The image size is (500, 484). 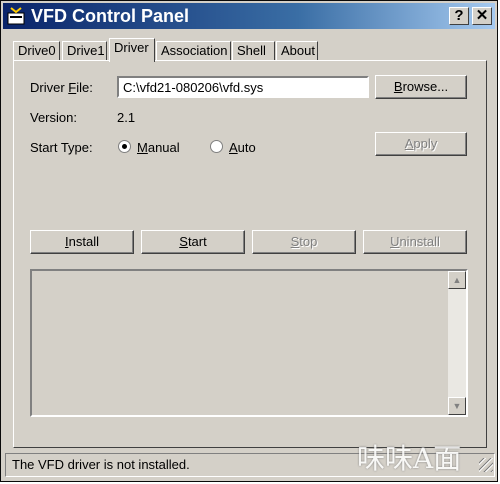 I want to click on scroll-up-icon: ▲, so click(x=457, y=280).